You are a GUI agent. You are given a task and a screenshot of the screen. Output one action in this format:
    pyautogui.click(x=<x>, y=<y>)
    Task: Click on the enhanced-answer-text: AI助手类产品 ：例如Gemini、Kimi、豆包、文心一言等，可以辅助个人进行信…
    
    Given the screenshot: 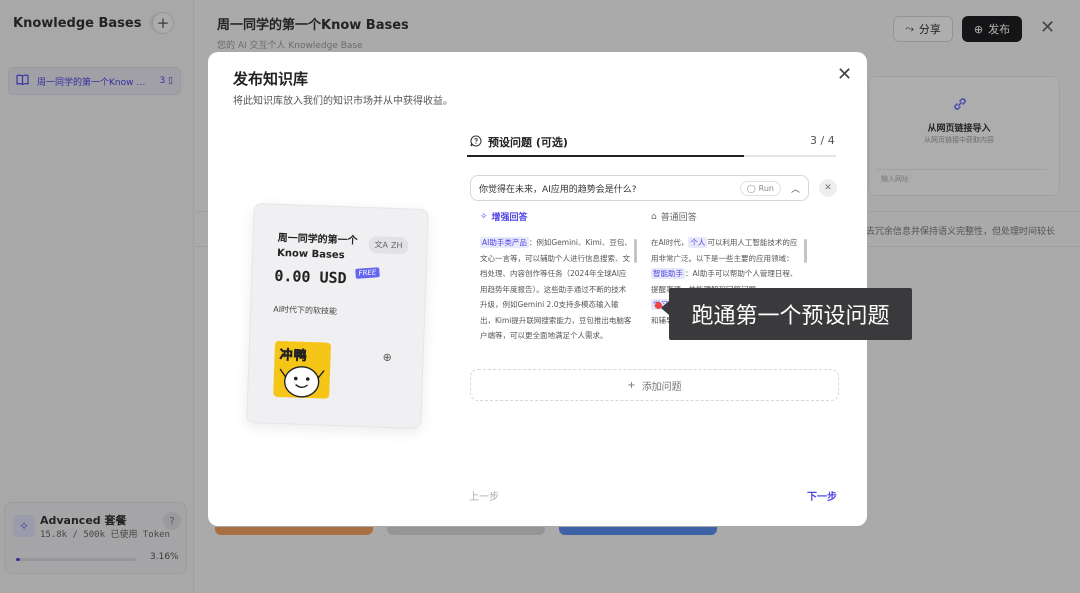 What is the action you would take?
    pyautogui.click(x=556, y=289)
    